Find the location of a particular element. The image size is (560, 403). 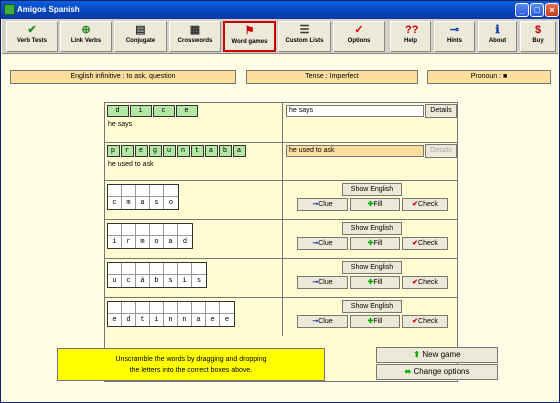

link-icon: ⊕ is located at coordinates (86, 30).